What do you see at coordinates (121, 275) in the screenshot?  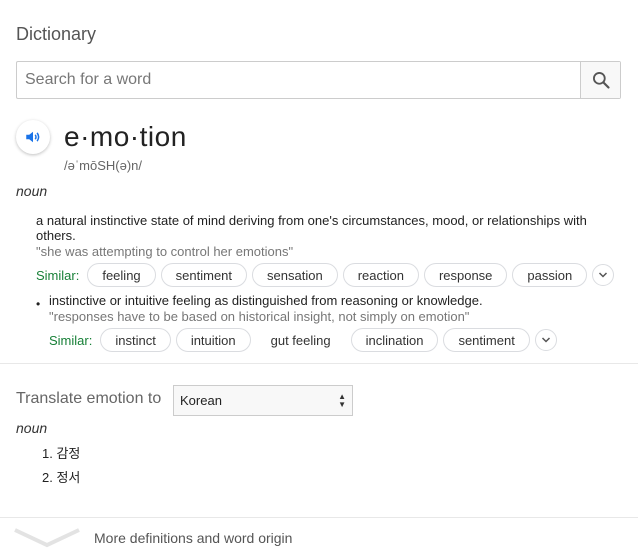 I see `similar-chip: feeling` at bounding box center [121, 275].